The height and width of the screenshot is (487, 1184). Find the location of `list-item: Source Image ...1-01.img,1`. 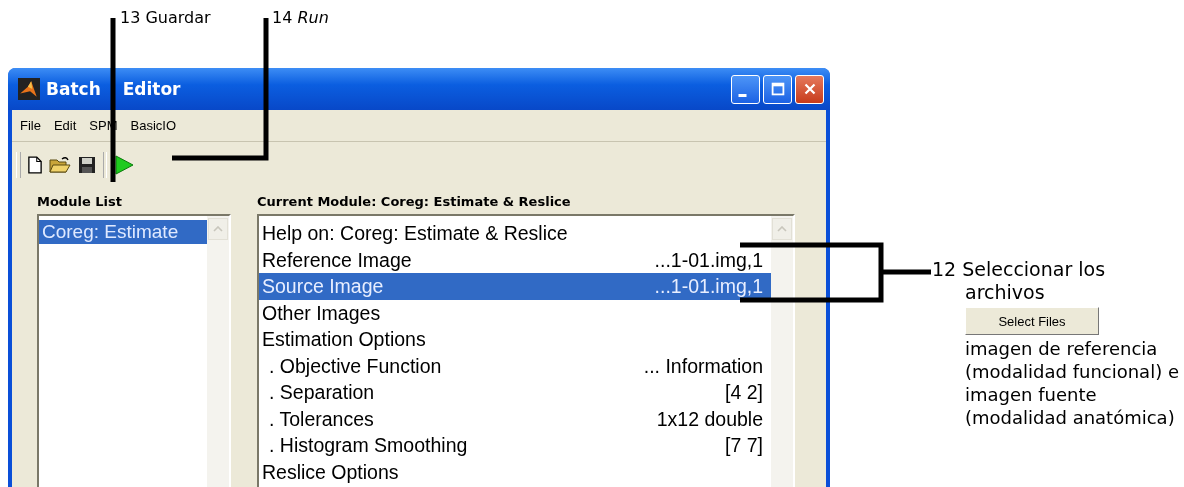

list-item: Source Image ...1-01.img,1 is located at coordinates (515, 286).